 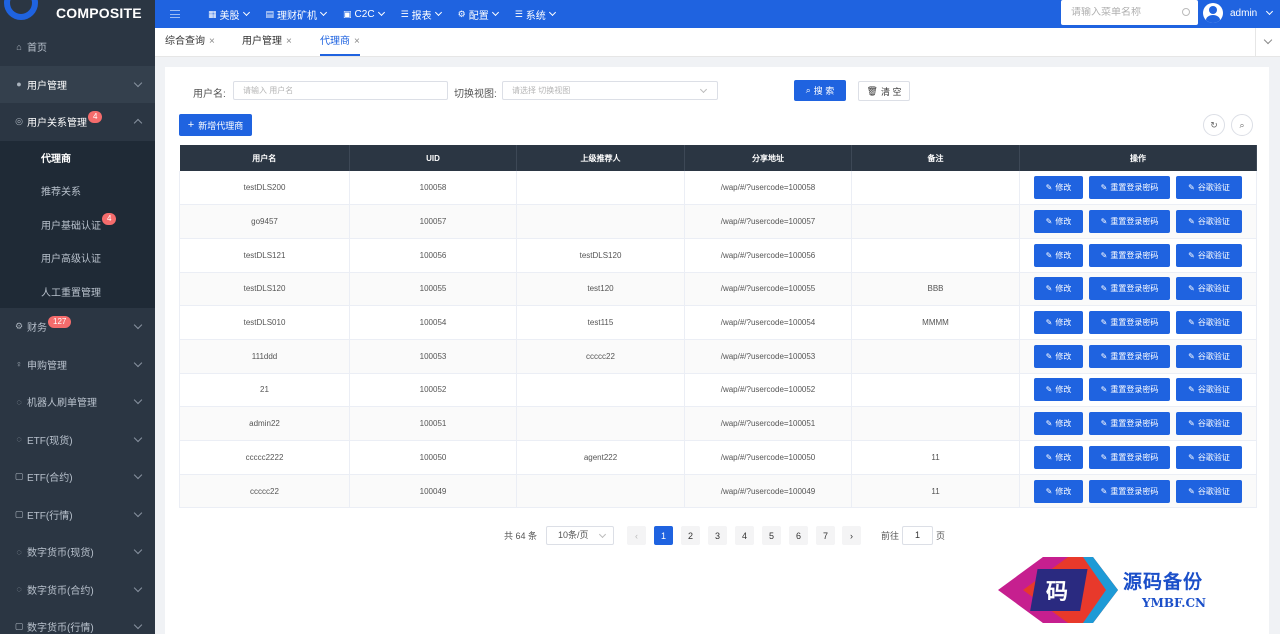 I want to click on chevron-up-icon, so click(x=138, y=123).